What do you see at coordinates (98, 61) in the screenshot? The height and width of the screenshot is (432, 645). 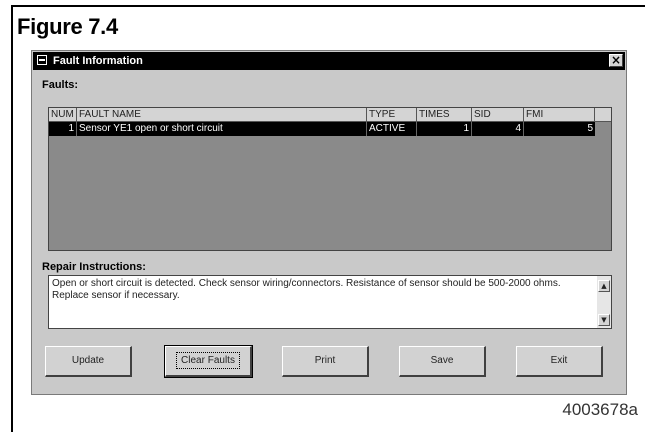 I see `window-title: Fault Information` at bounding box center [98, 61].